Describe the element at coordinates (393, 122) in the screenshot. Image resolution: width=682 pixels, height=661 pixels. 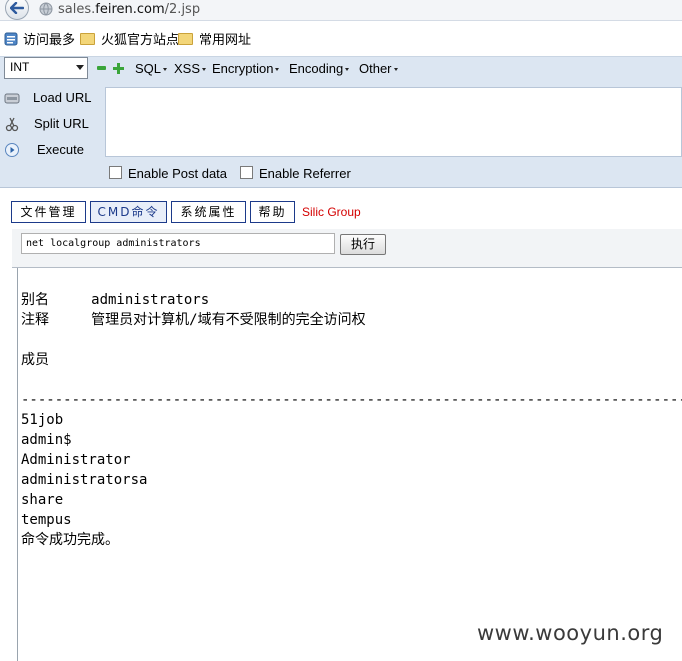
I see `url-textarea` at that location.